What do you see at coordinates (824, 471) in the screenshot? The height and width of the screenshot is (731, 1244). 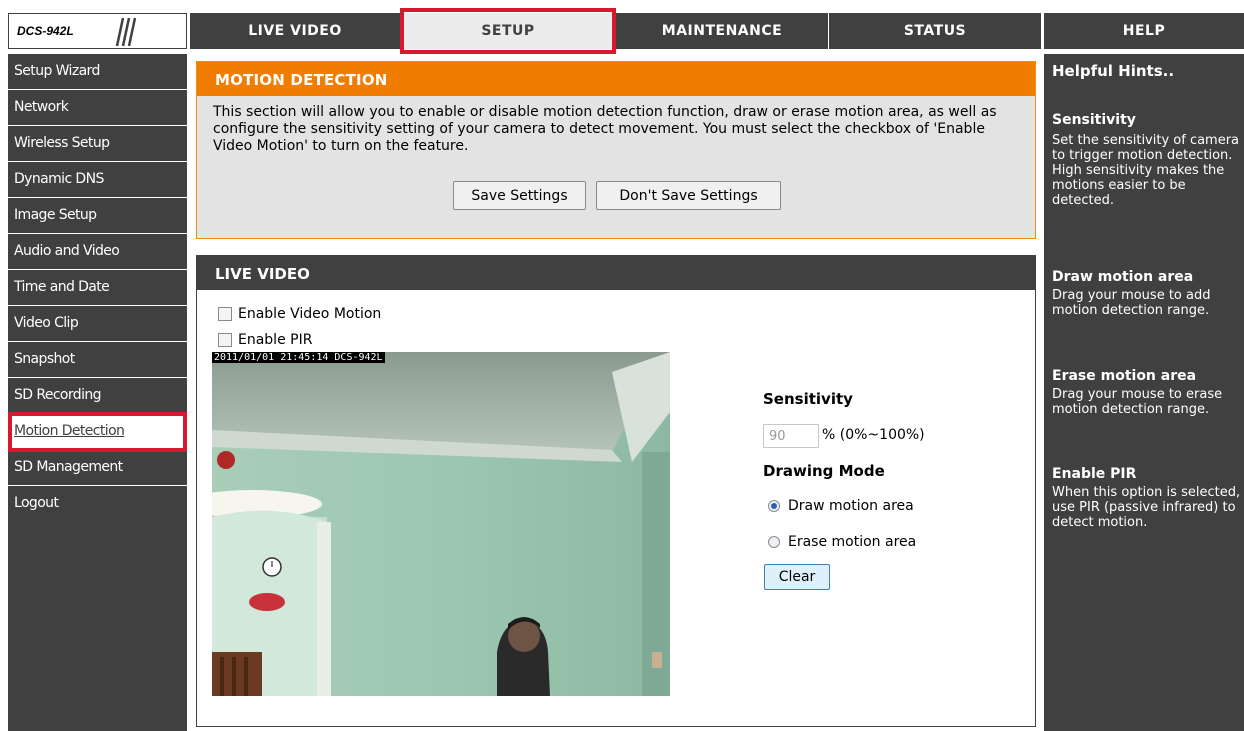 I see `drawing-mode-label: Drawing Mode` at bounding box center [824, 471].